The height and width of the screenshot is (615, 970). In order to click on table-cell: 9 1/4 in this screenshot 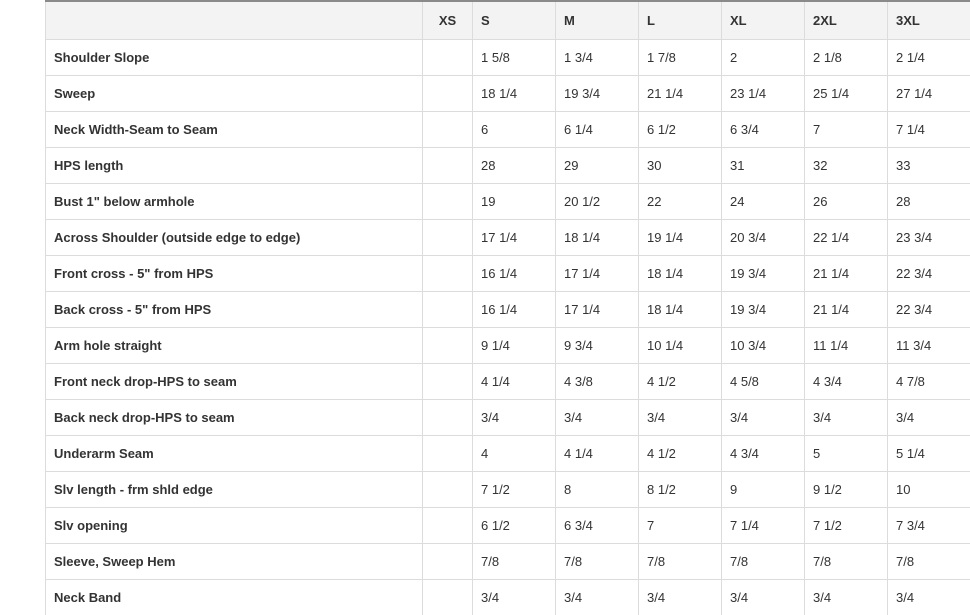, I will do `click(514, 345)`.